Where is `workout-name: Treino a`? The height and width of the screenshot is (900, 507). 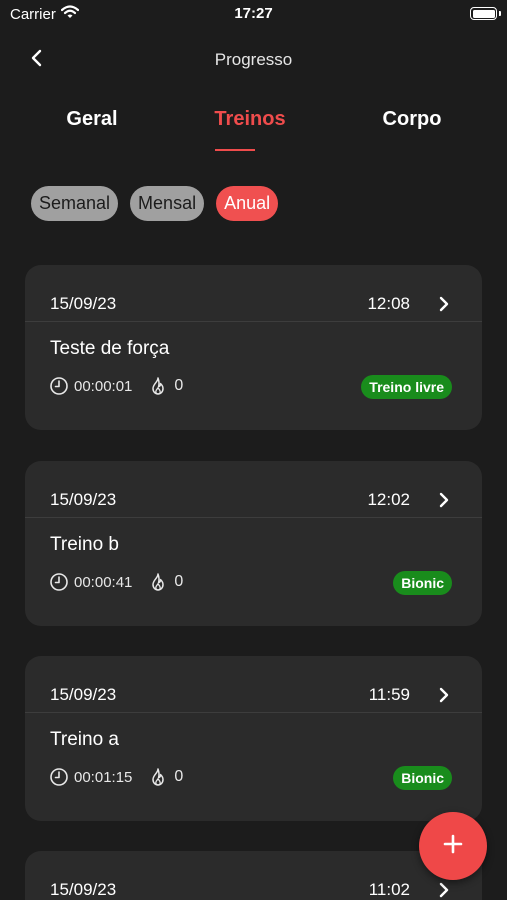 workout-name: Treino a is located at coordinates (84, 739).